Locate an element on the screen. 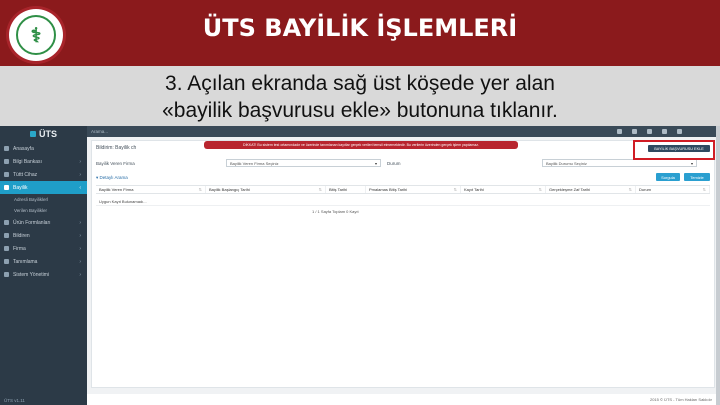  sidebar-item-anasayfa: Anasayfa is located at coordinates (43, 148).